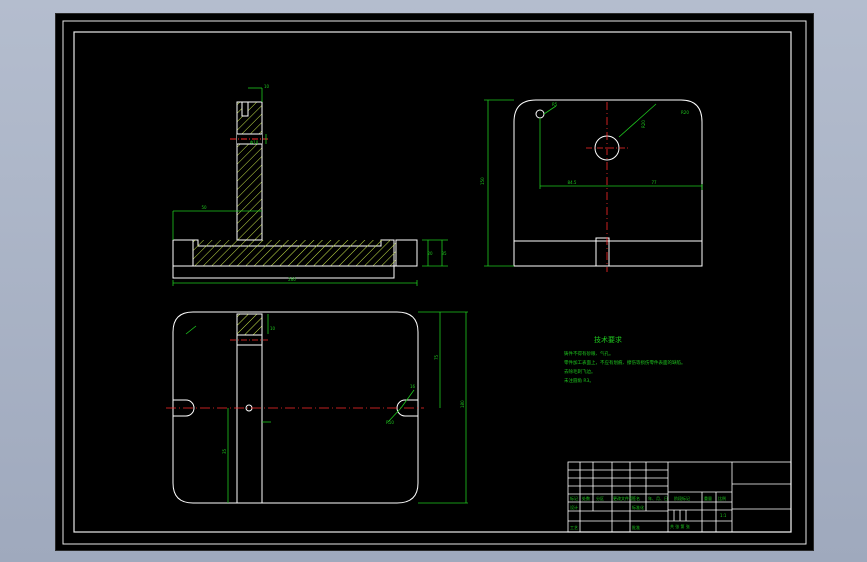 The height and width of the screenshot is (562, 867). I want to click on front-section-view: 260 50 20 35 10 Φ10, so click(310, 185).